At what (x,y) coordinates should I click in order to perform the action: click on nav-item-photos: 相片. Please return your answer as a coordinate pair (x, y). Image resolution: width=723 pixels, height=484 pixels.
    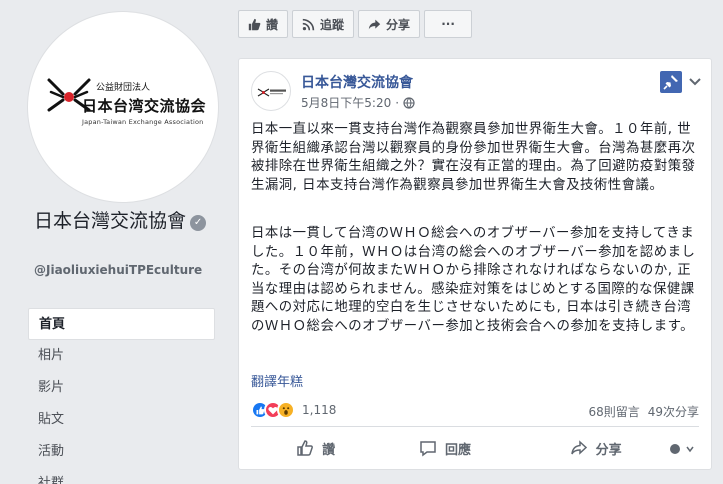
    Looking at the image, I should click on (121, 356).